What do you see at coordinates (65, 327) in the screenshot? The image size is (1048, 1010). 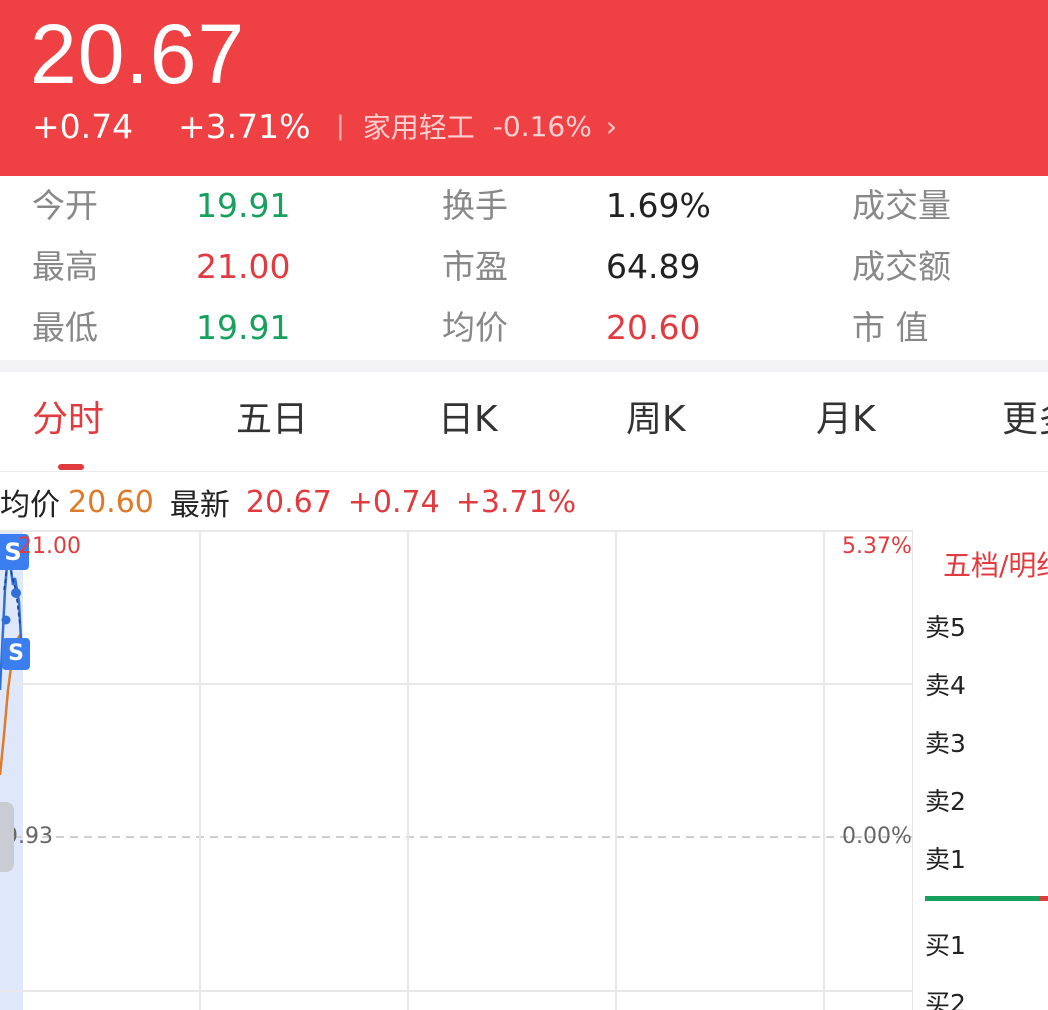 I see `low-label: 最低` at bounding box center [65, 327].